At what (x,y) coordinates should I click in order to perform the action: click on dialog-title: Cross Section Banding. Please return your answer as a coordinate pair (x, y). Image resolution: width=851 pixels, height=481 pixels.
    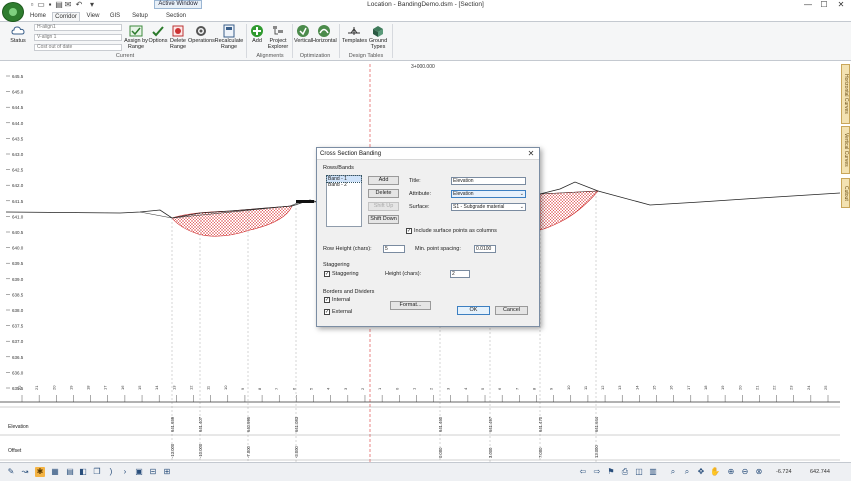
    Looking at the image, I should click on (428, 154).